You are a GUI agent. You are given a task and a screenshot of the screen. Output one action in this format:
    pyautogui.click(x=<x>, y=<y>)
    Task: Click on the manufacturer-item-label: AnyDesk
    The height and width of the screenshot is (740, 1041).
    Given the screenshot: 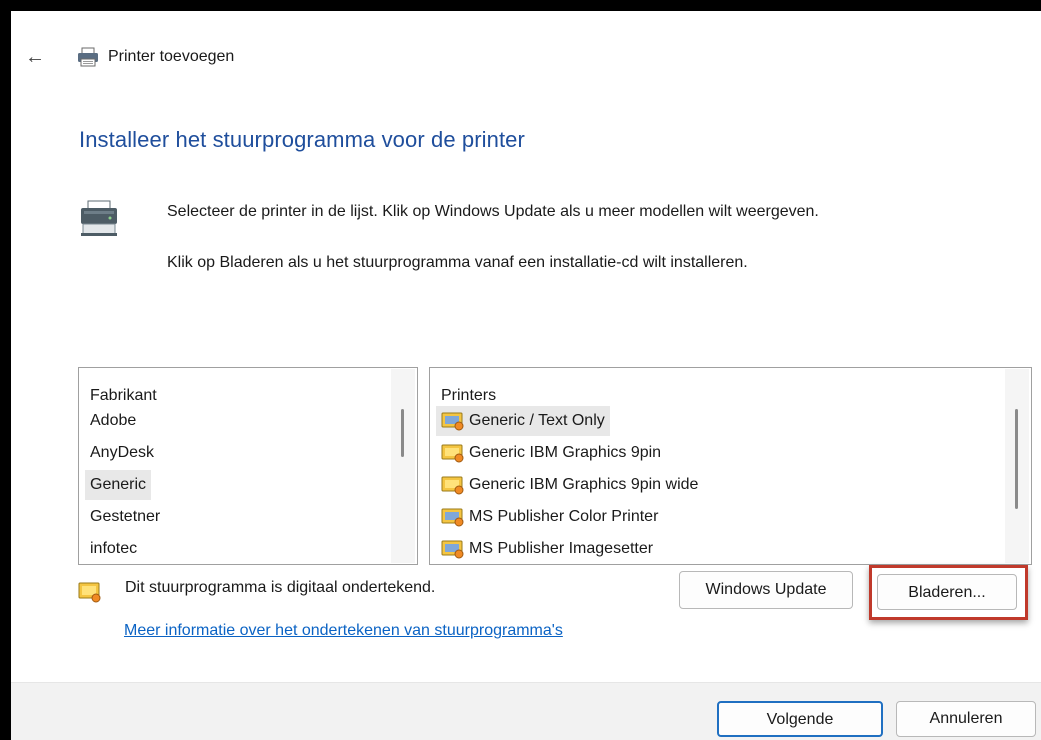 What is the action you would take?
    pyautogui.click(x=122, y=452)
    